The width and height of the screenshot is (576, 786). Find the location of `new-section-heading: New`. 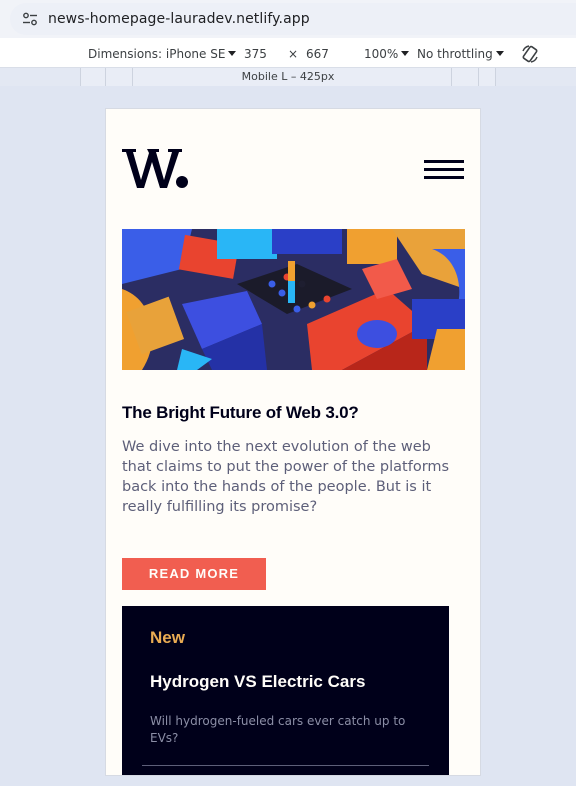

new-section-heading: New is located at coordinates (167, 637).